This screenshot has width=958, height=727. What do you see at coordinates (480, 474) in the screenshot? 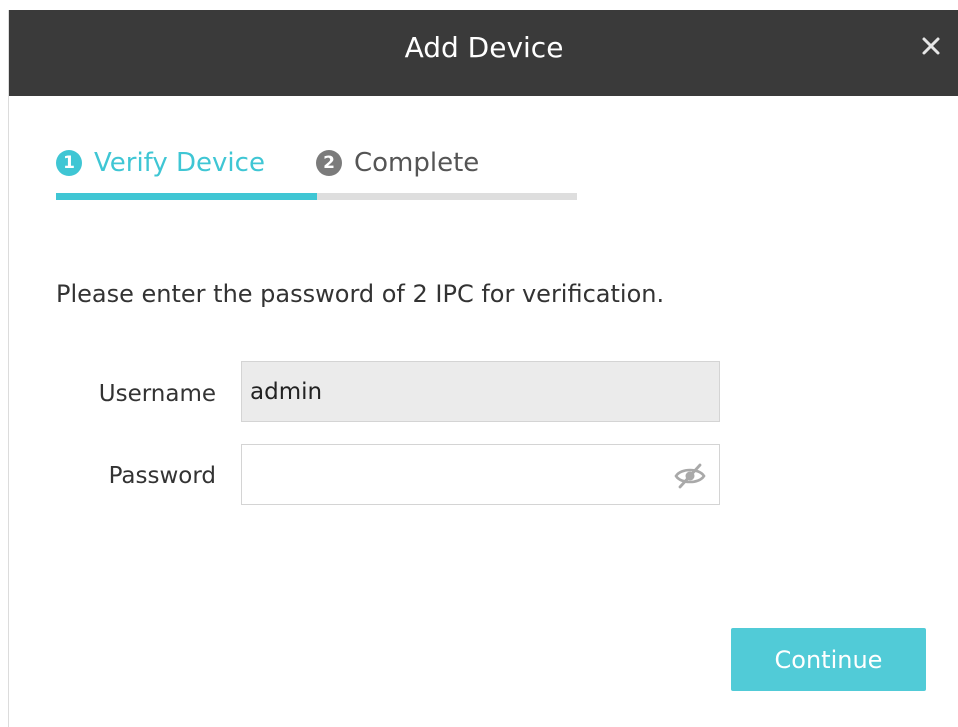
I see `password-field` at bounding box center [480, 474].